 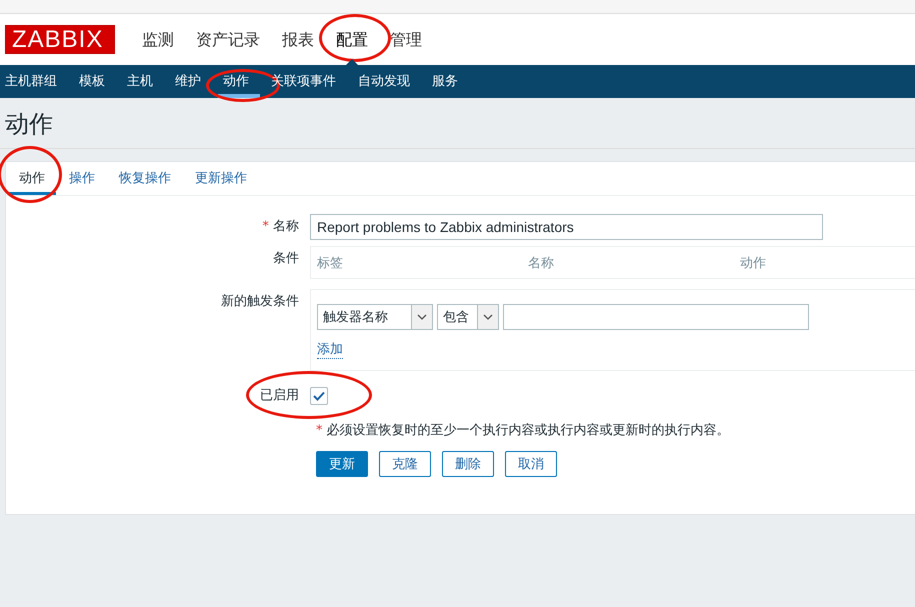 What do you see at coordinates (239, 81) in the screenshot?
I see `sub-menu-item: 动作` at bounding box center [239, 81].